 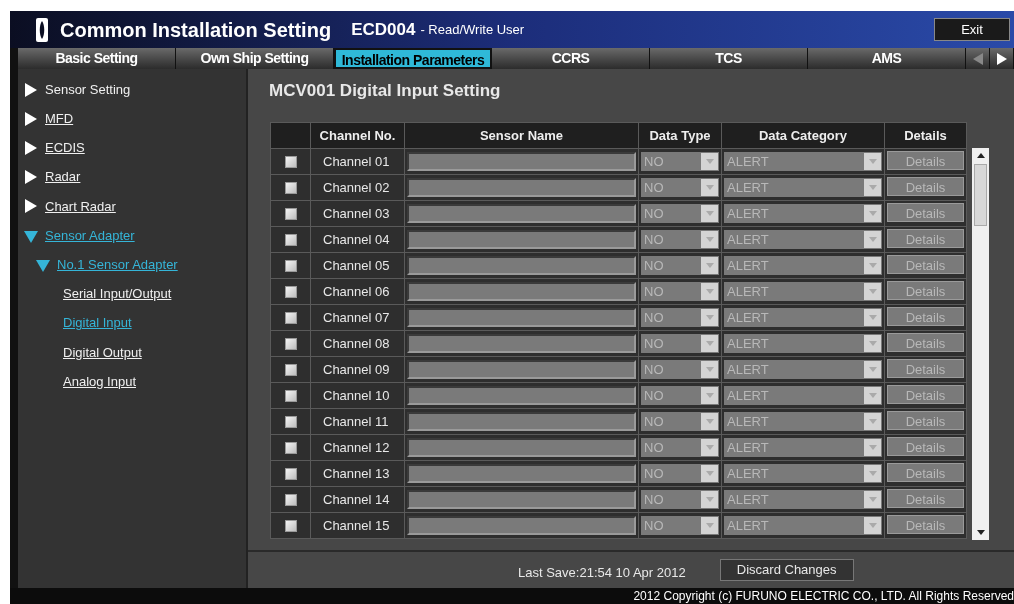 What do you see at coordinates (980, 155) in the screenshot?
I see `scroll-up-icon` at bounding box center [980, 155].